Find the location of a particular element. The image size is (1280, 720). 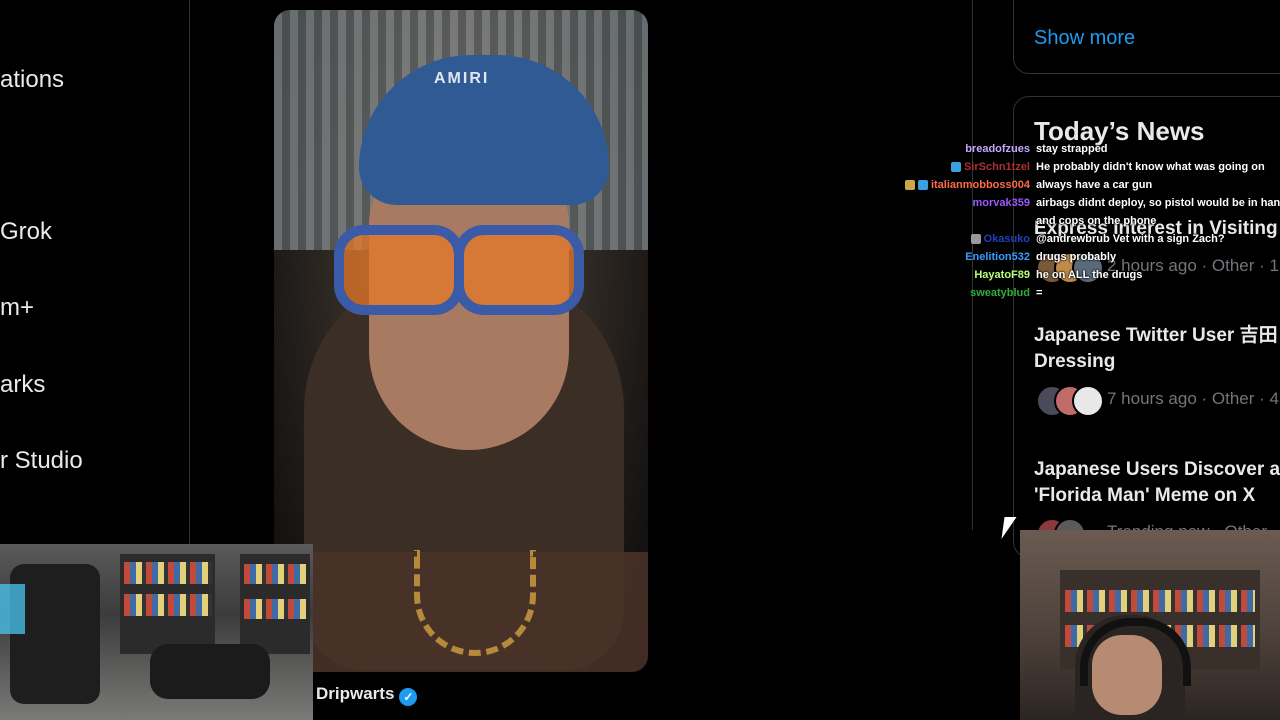

video-glasses is located at coordinates (459, 270).